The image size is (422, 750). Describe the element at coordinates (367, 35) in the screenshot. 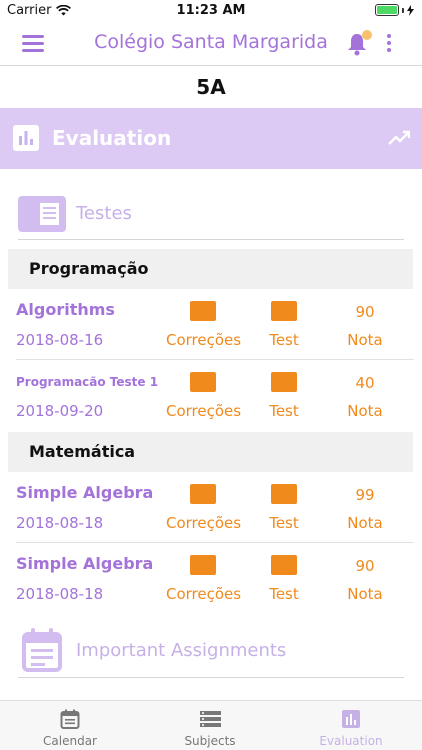

I see `notification-badge` at that location.